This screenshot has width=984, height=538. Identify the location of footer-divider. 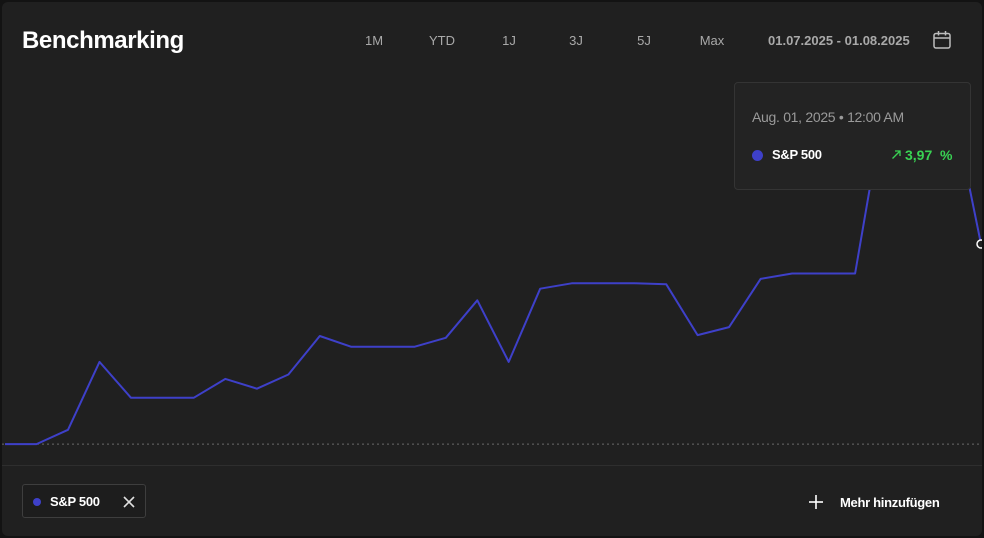
(492, 465).